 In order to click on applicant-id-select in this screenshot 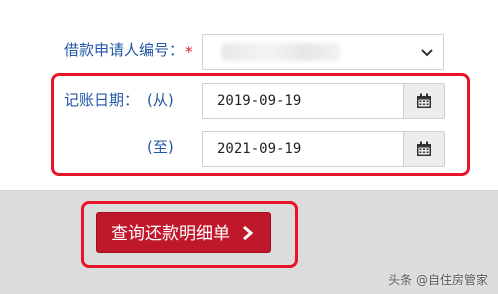, I will do `click(323, 52)`.